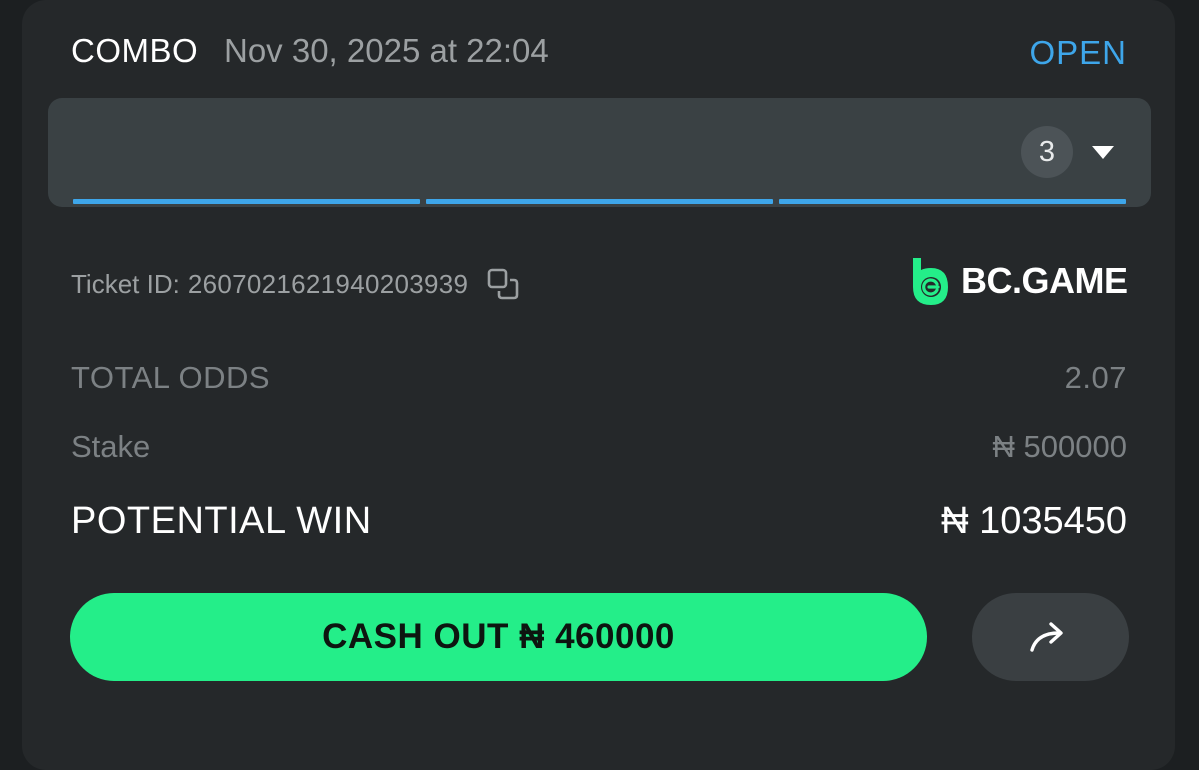 This screenshot has width=1199, height=770. Describe the element at coordinates (1044, 280) in the screenshot. I see `brand-name: BC.GAME` at that location.